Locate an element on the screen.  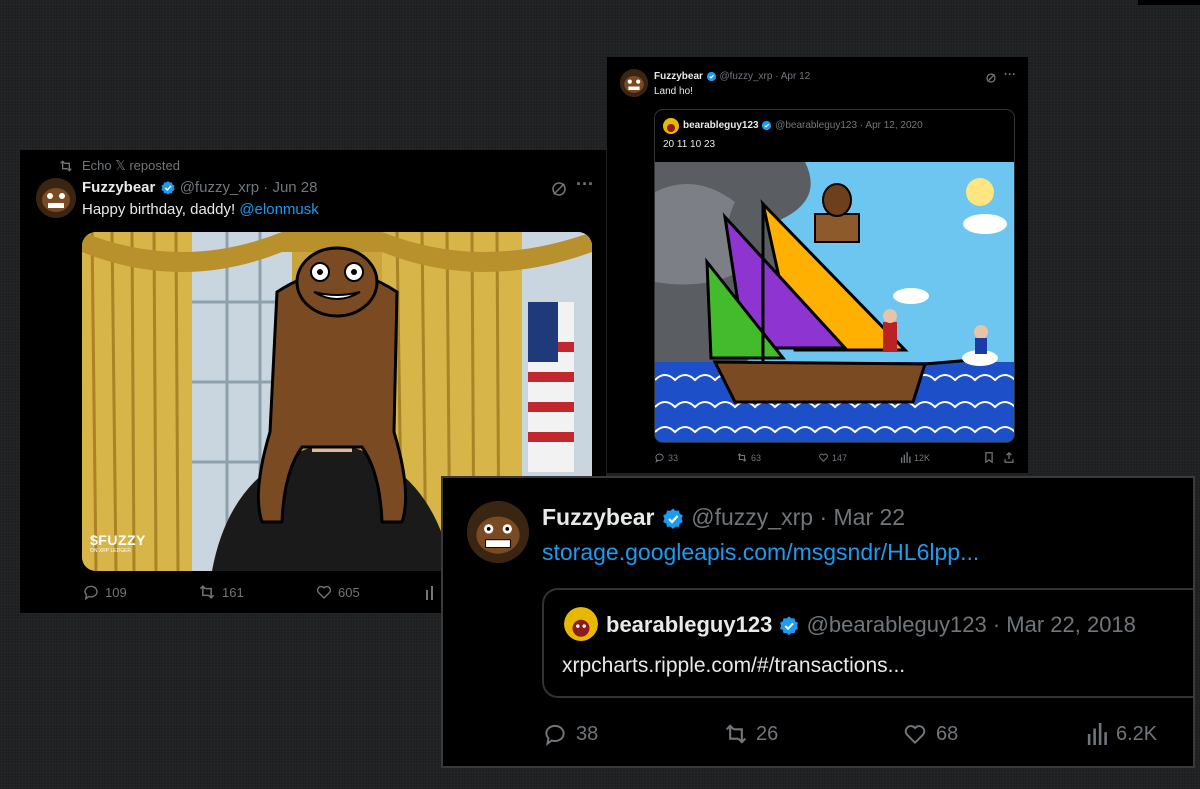
mention-link: @elonmusk is located at coordinates (278, 209).